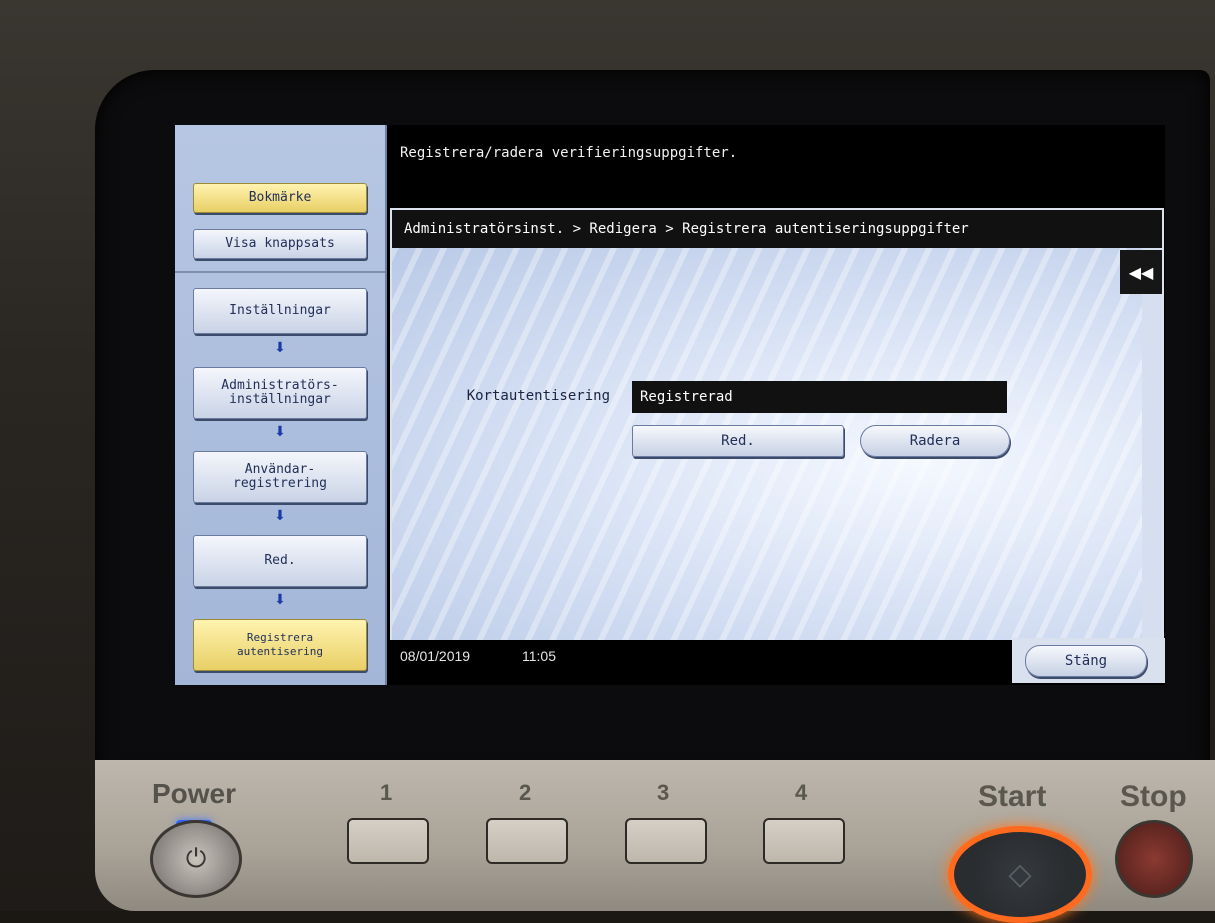 This screenshot has height=923, width=1215. Describe the element at coordinates (538, 396) in the screenshot. I see `card-auth-label: Kortautentisering` at that location.